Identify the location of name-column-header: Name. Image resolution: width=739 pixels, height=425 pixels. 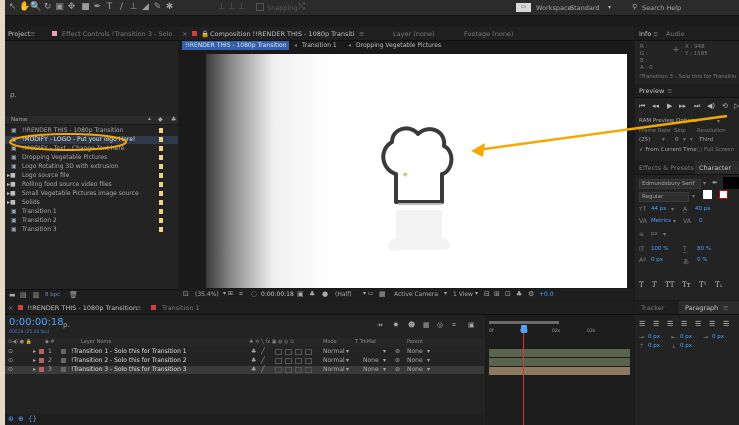
(19, 120).